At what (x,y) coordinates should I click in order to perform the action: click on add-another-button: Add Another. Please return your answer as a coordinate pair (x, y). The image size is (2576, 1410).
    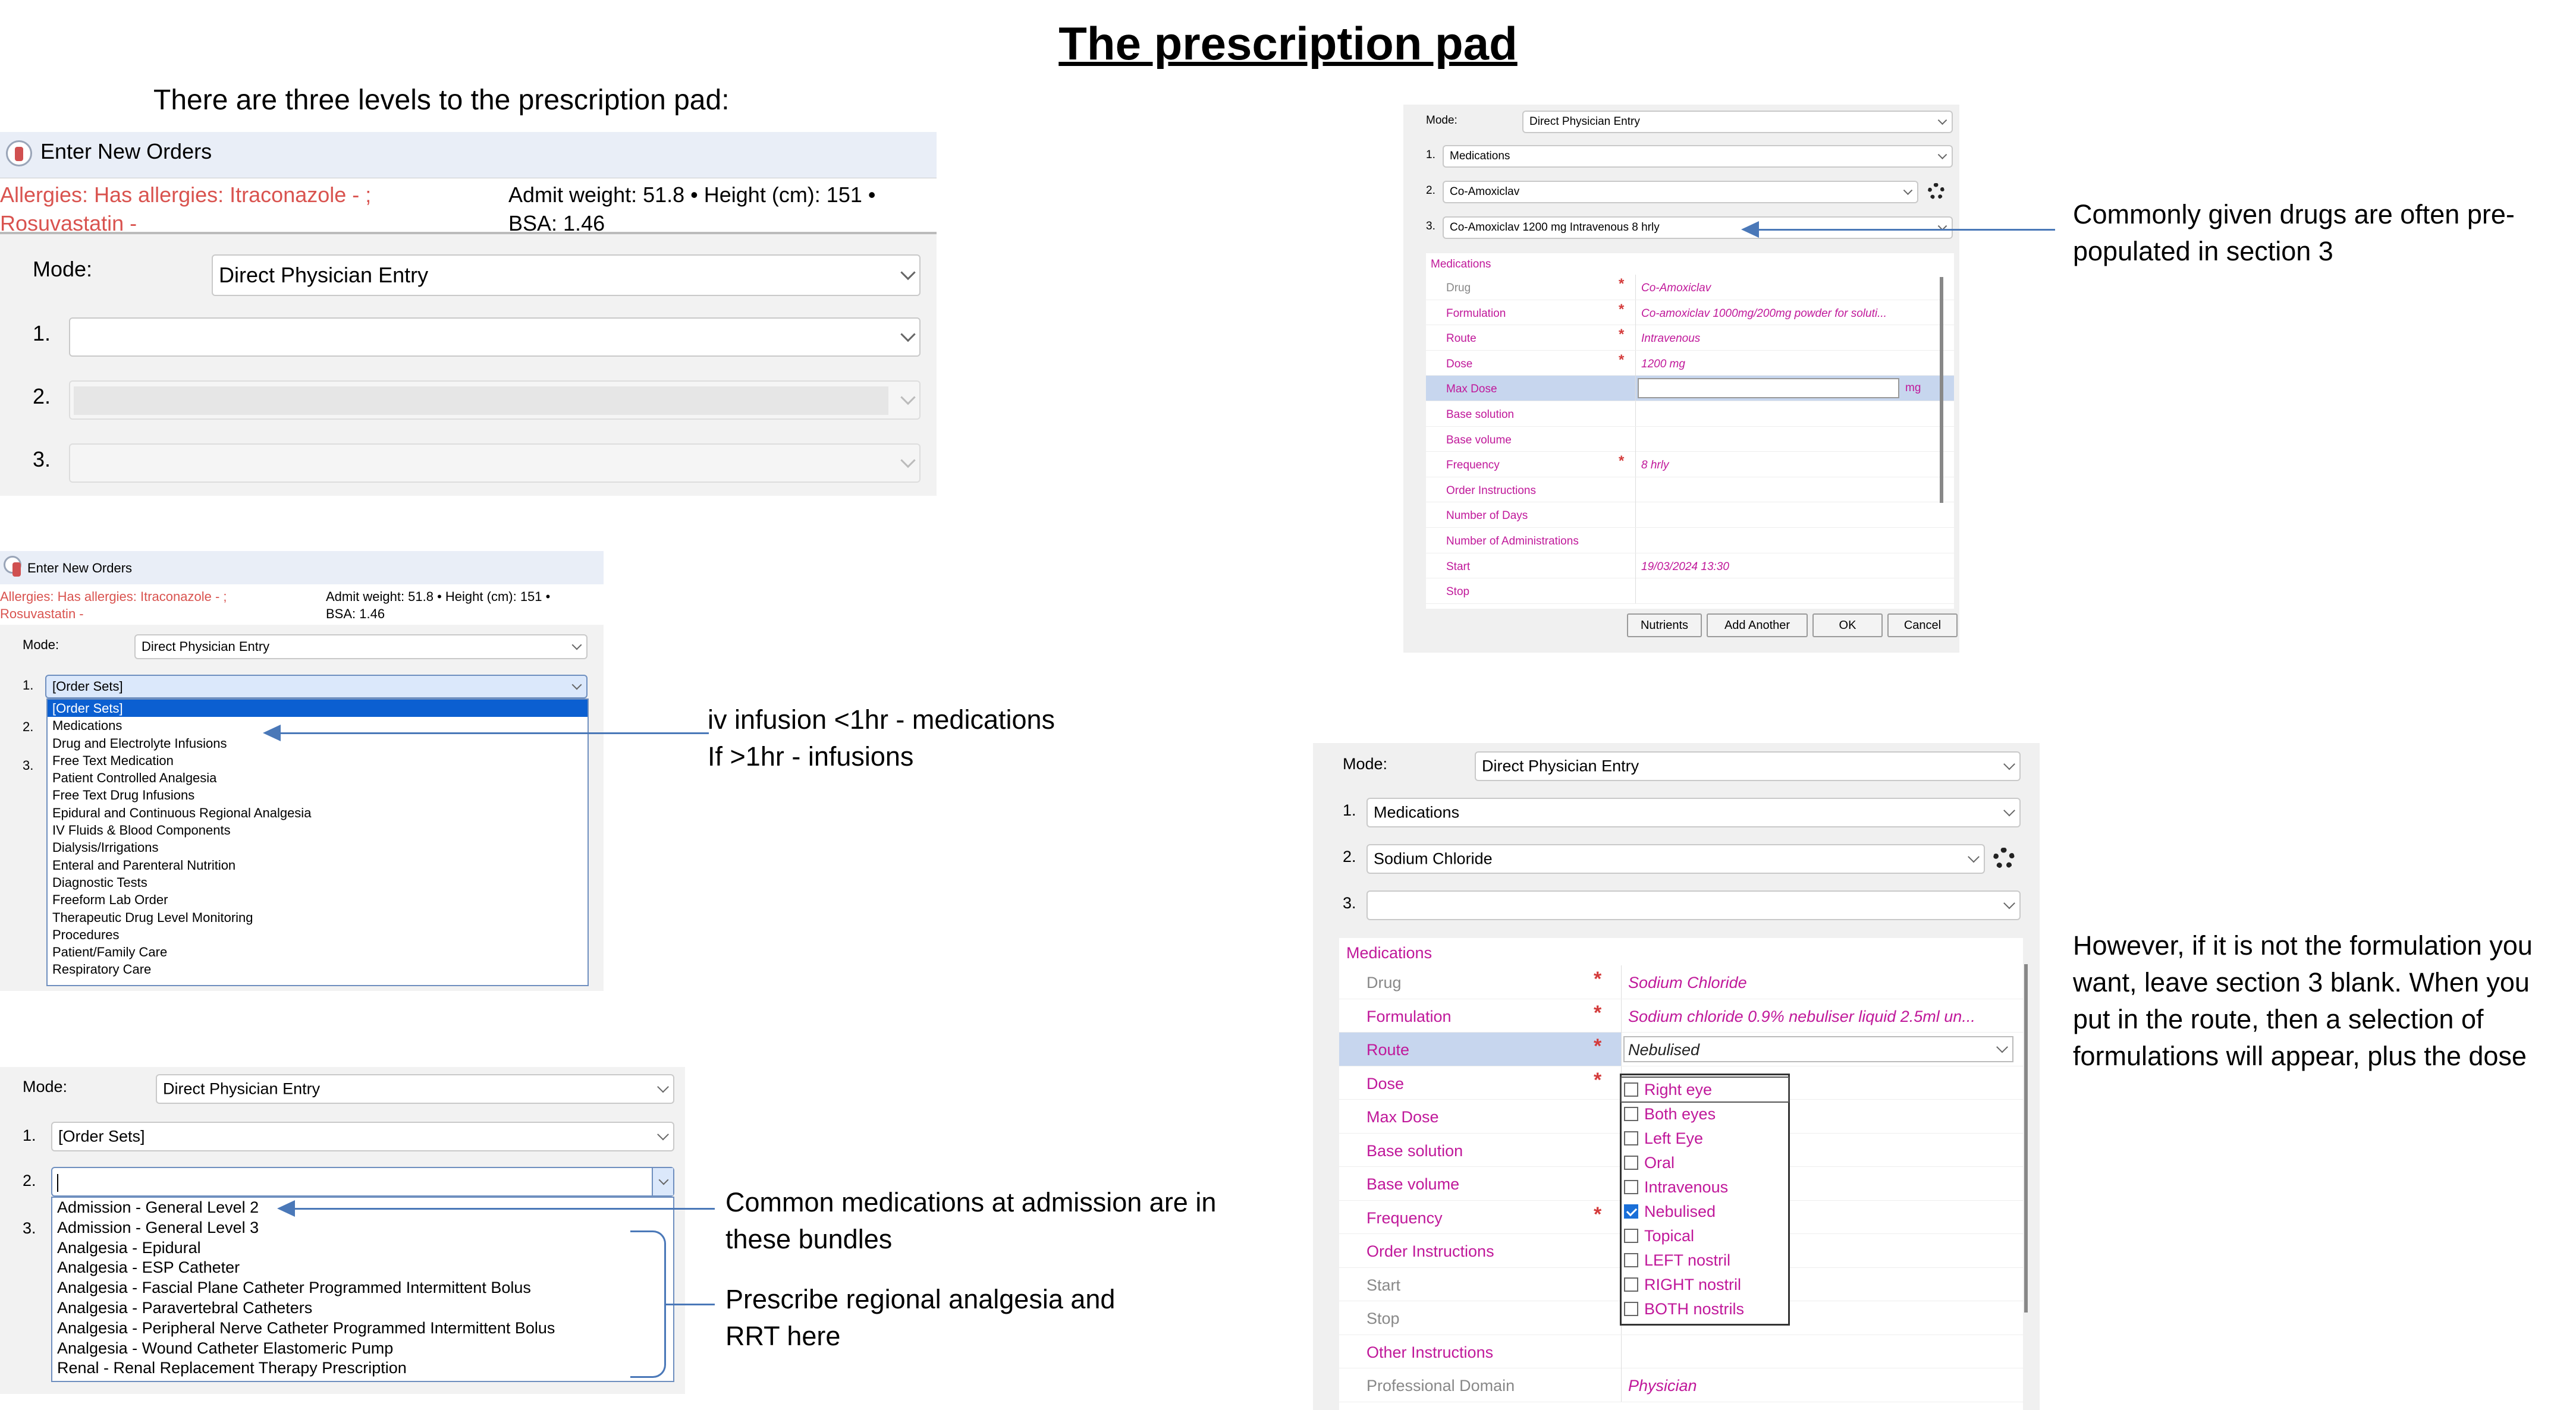
    Looking at the image, I should click on (1757, 625).